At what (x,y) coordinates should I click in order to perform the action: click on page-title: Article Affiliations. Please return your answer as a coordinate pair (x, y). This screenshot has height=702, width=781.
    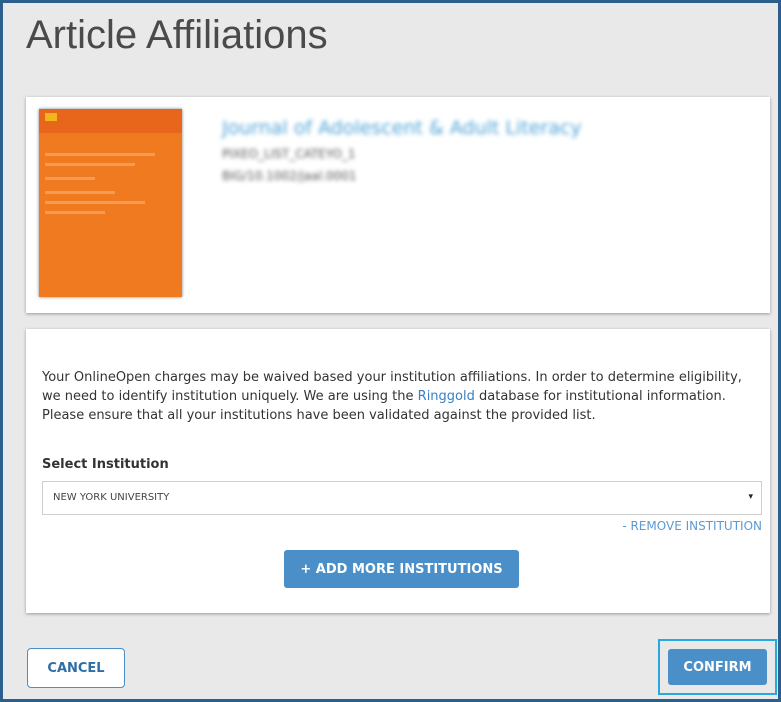
    Looking at the image, I should click on (177, 35).